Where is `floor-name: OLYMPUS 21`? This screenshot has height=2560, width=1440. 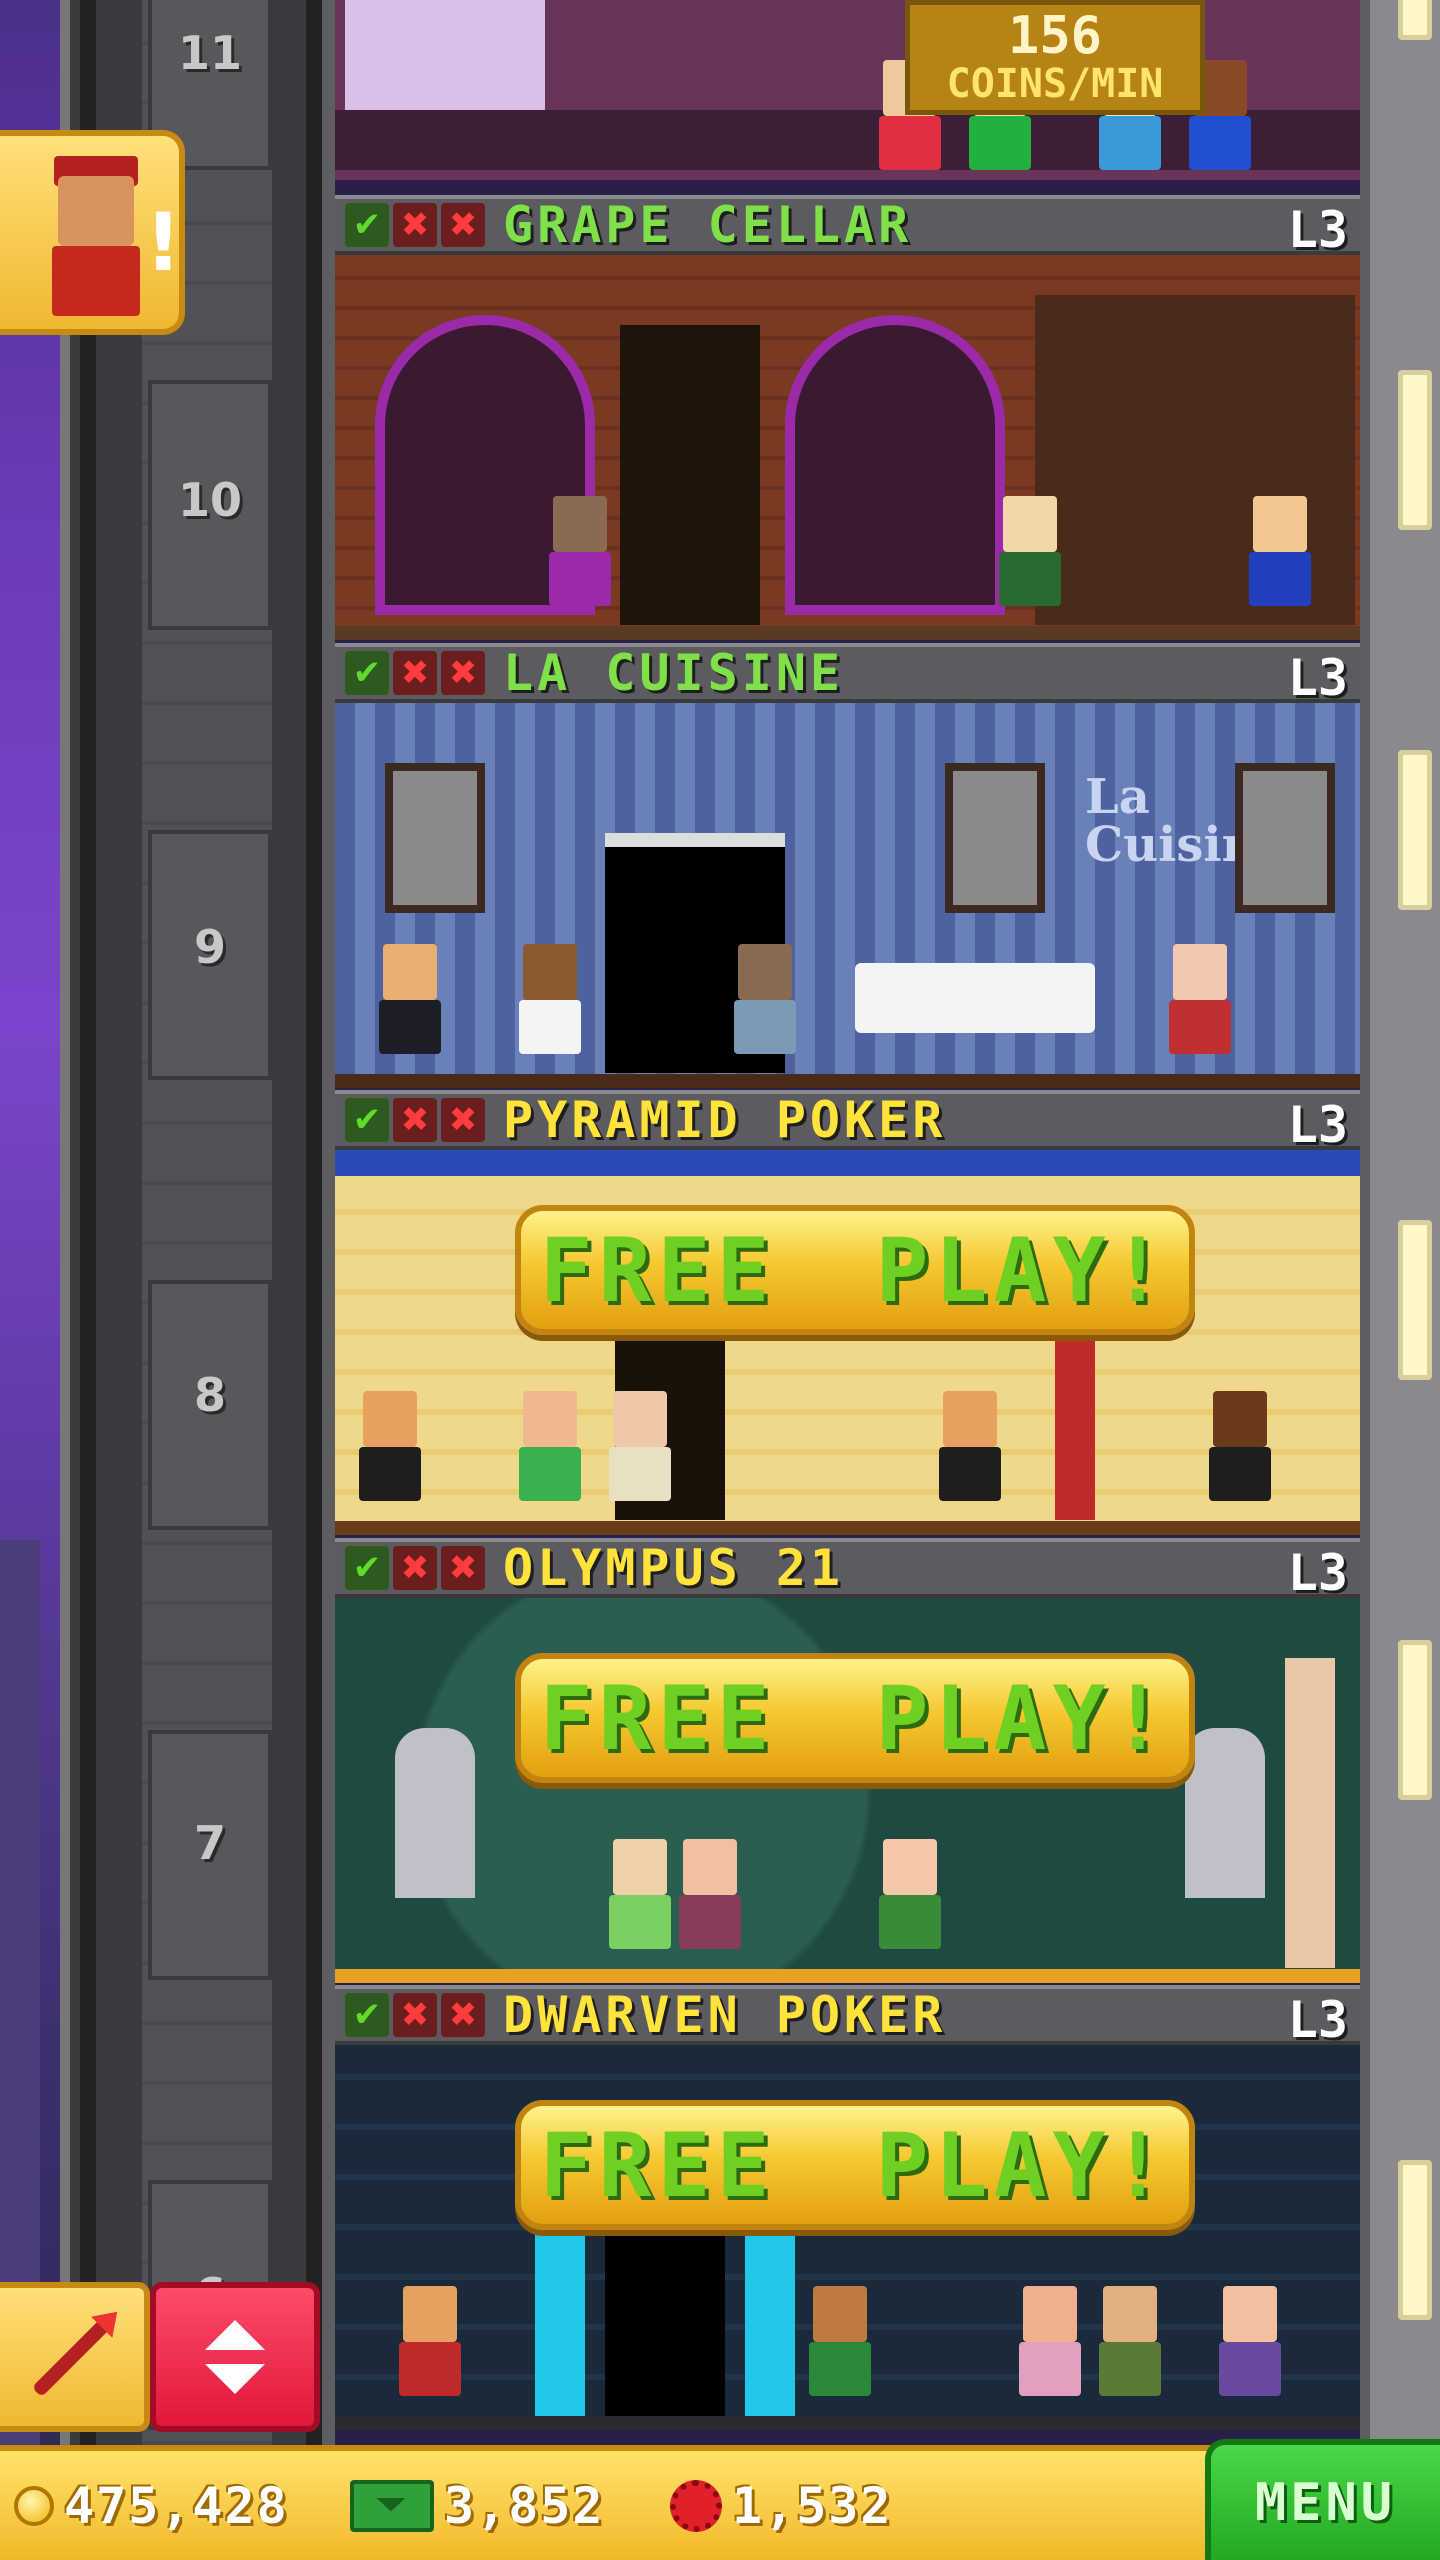 floor-name: OLYMPUS 21 is located at coordinates (674, 1568).